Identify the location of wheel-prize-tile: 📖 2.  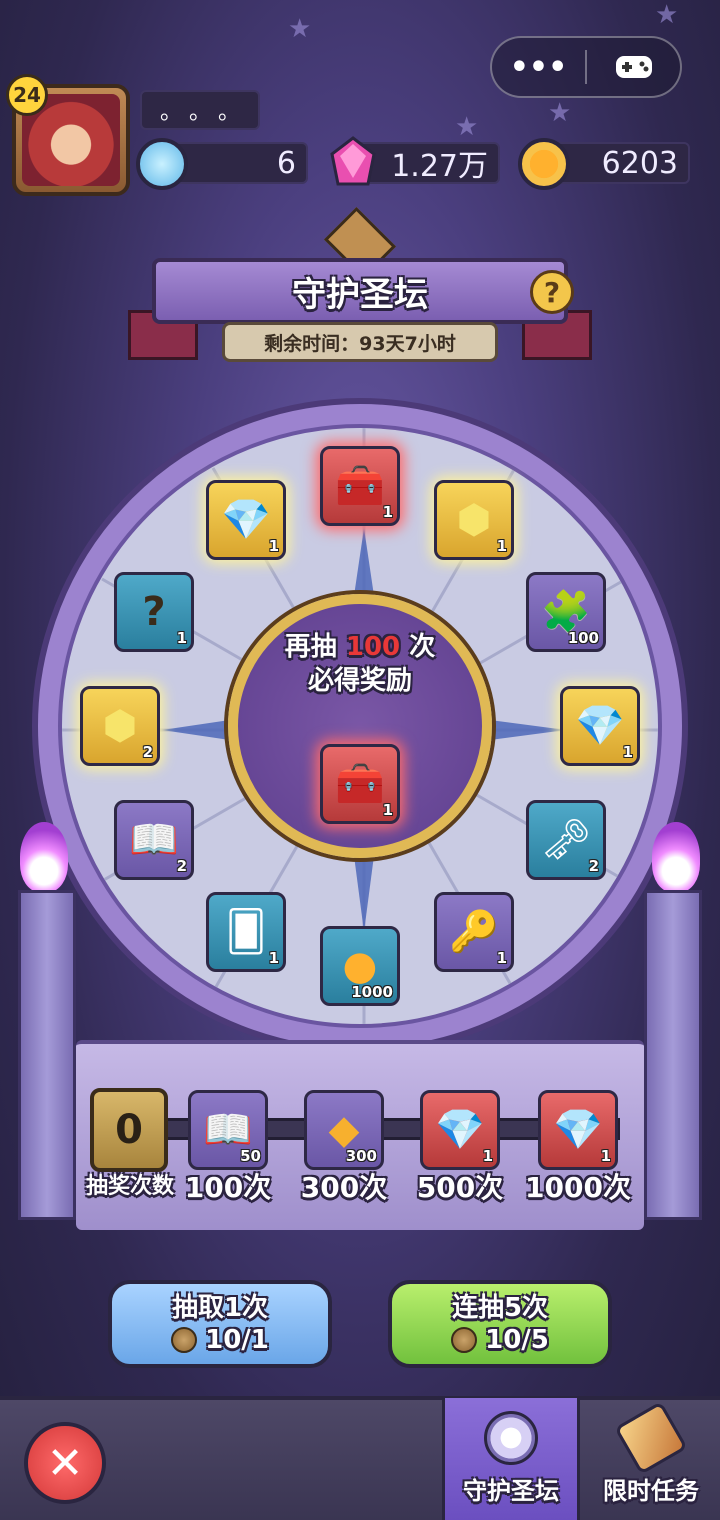
(154, 840).